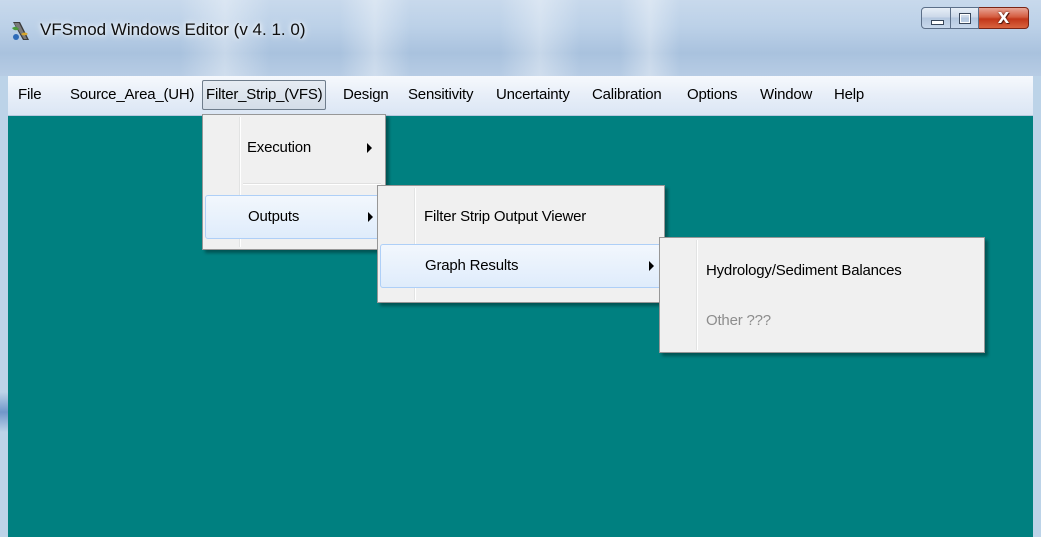  I want to click on title-bar: VFSmod Windows Editor (v 4. 1. 0) X, so click(520, 38).